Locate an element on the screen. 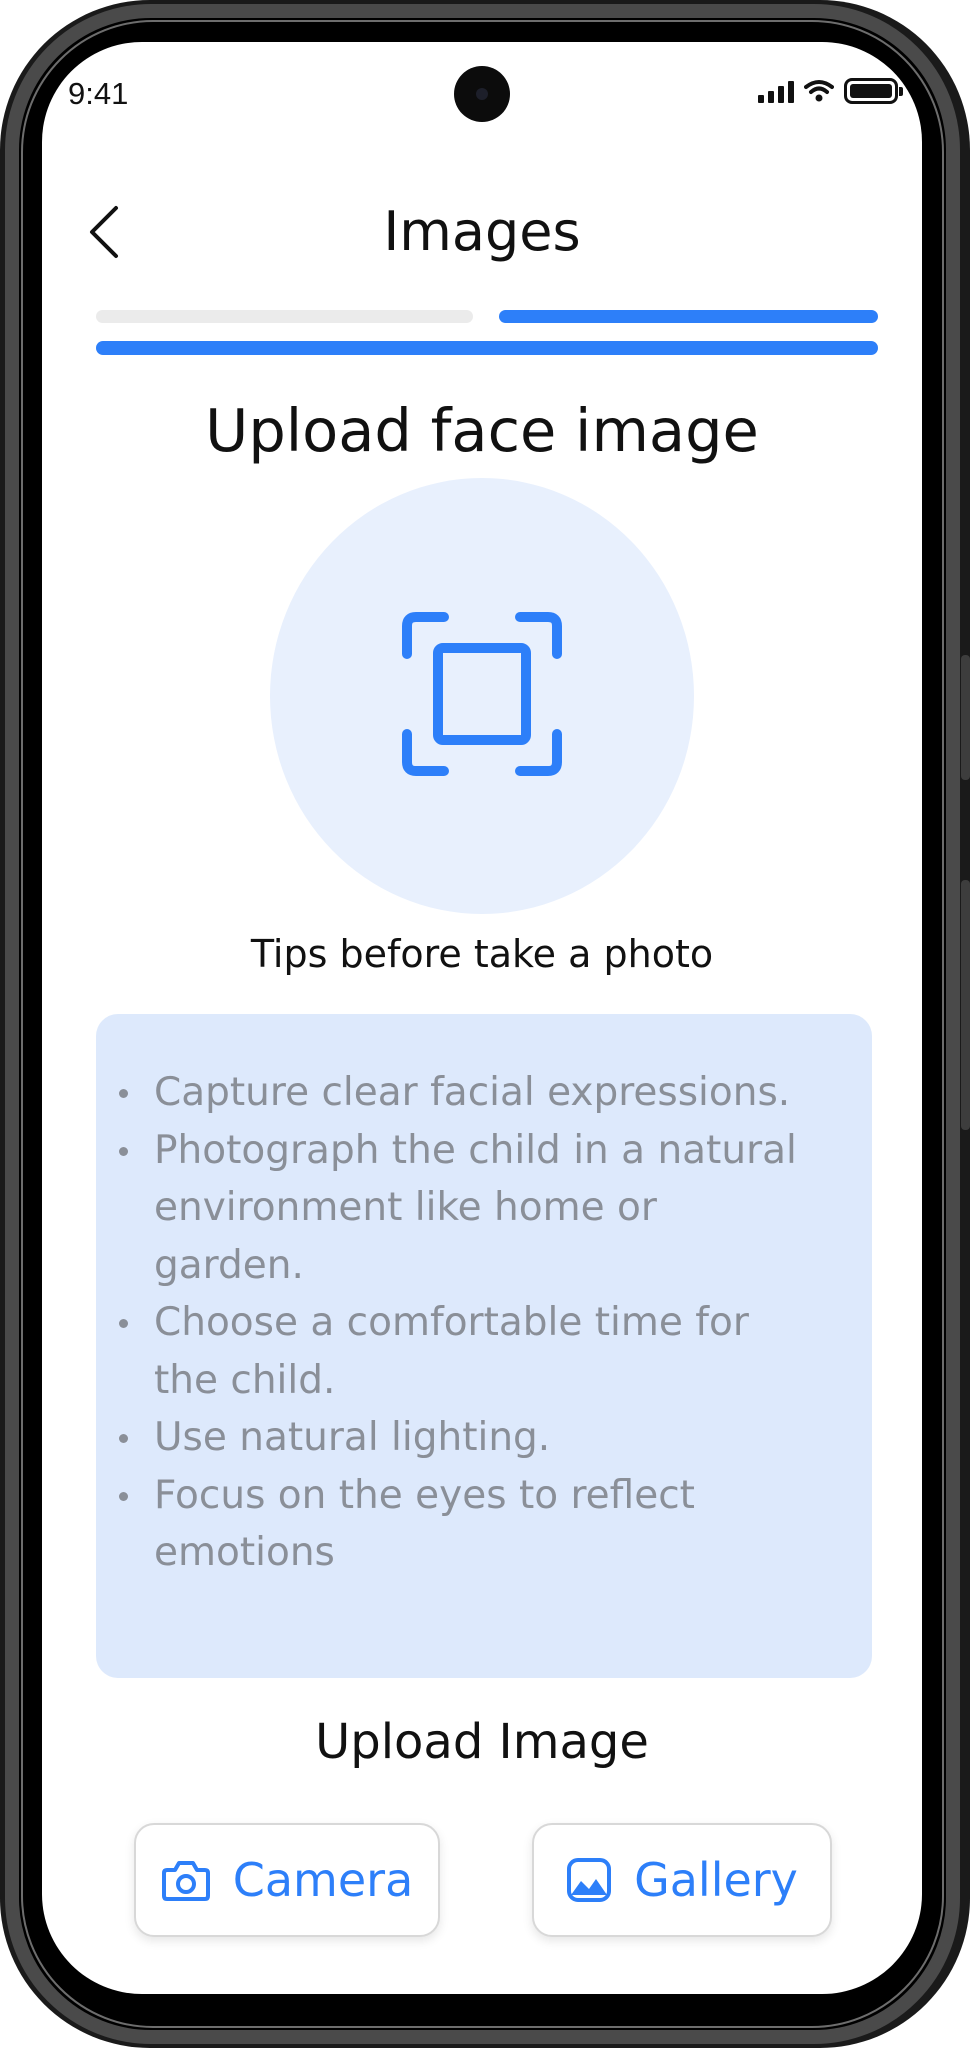 The image size is (970, 2048). status-icons is located at coordinates (830, 91).